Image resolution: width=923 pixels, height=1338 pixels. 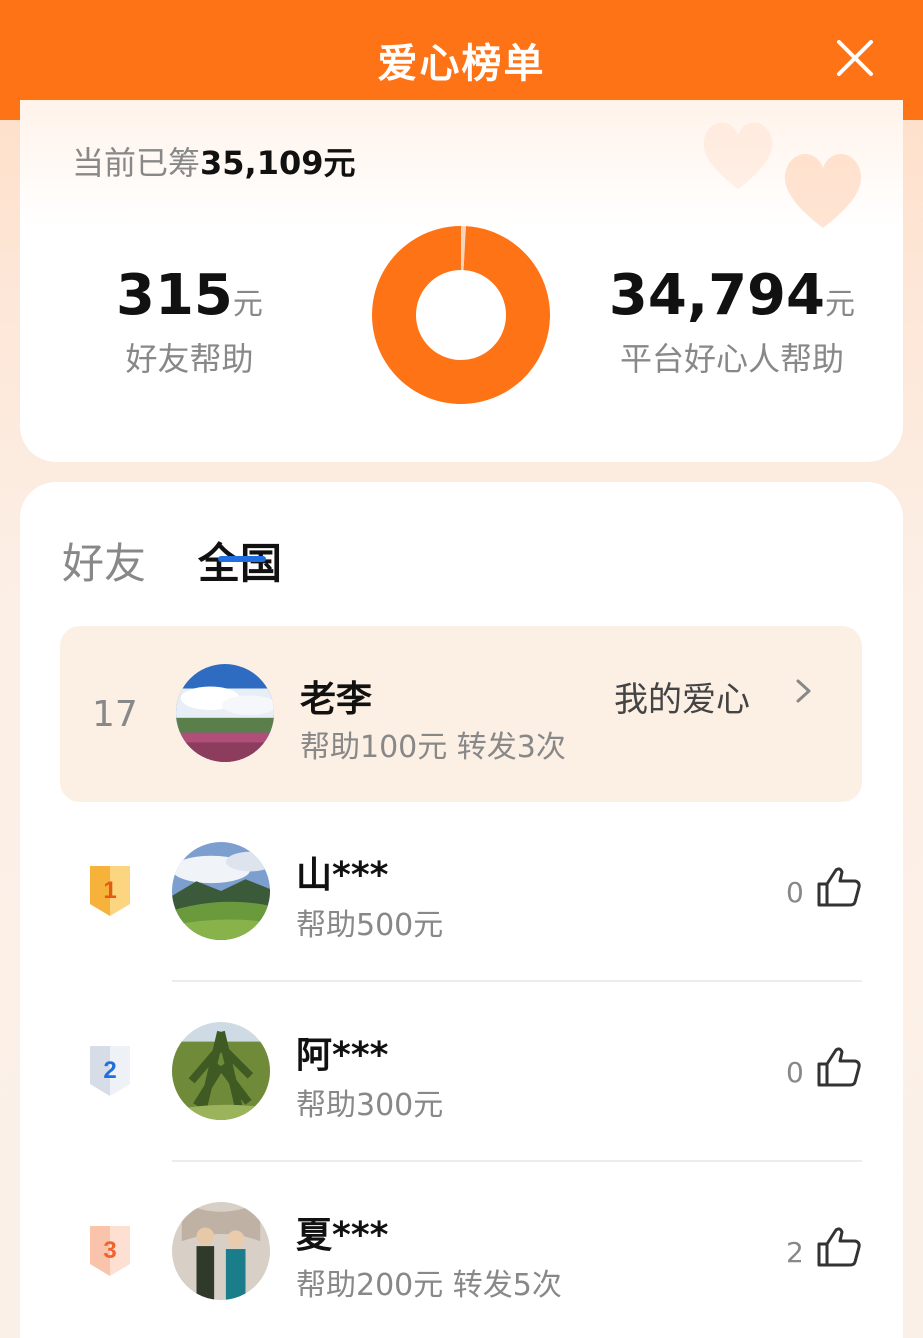 I want to click on svg-text: 3, so click(x=109, y=1250).